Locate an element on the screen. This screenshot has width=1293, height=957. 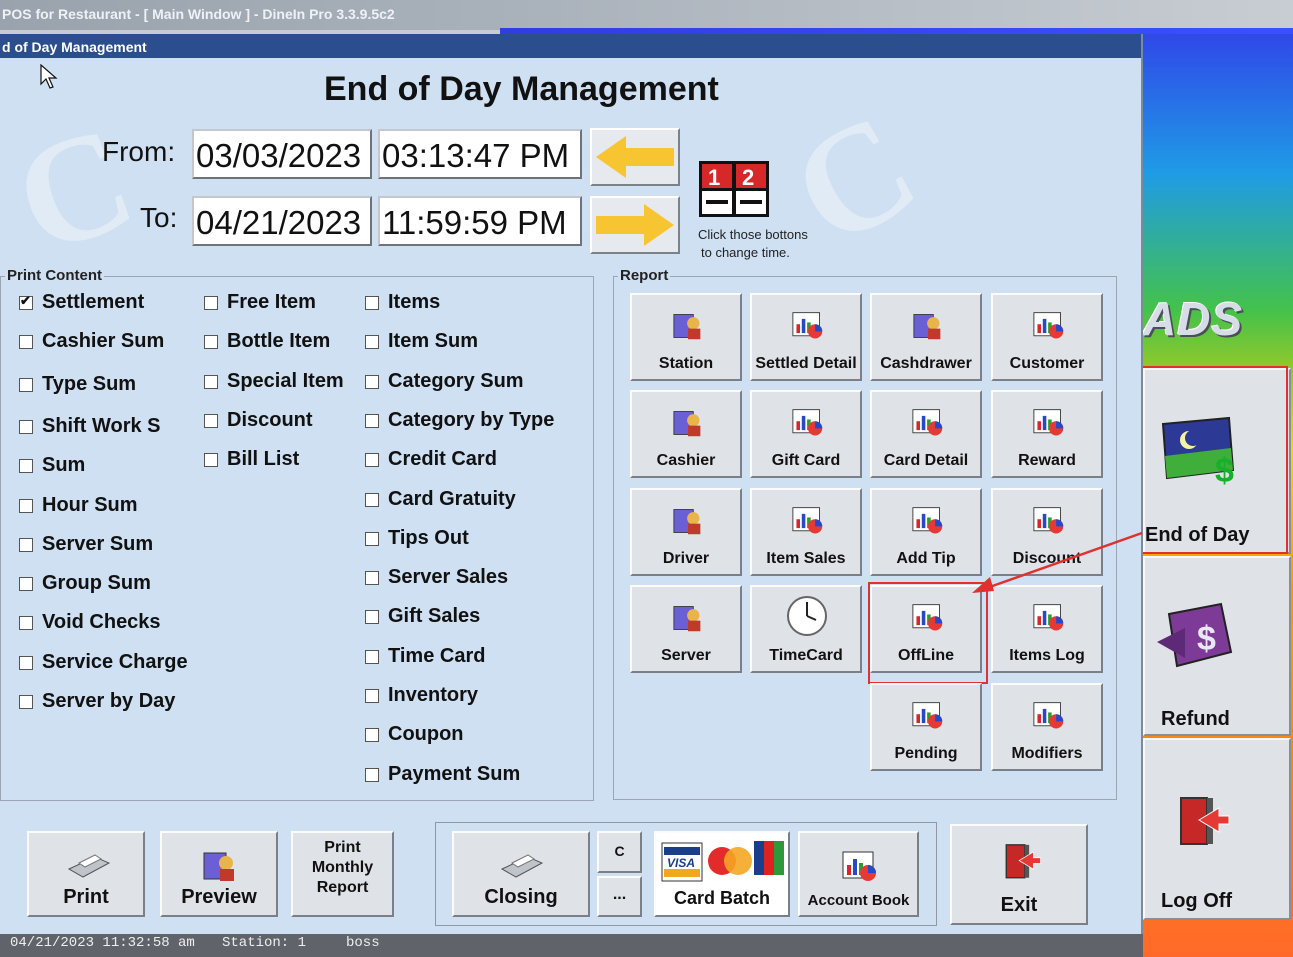
report-button-station: Station is located at coordinates (686, 337).